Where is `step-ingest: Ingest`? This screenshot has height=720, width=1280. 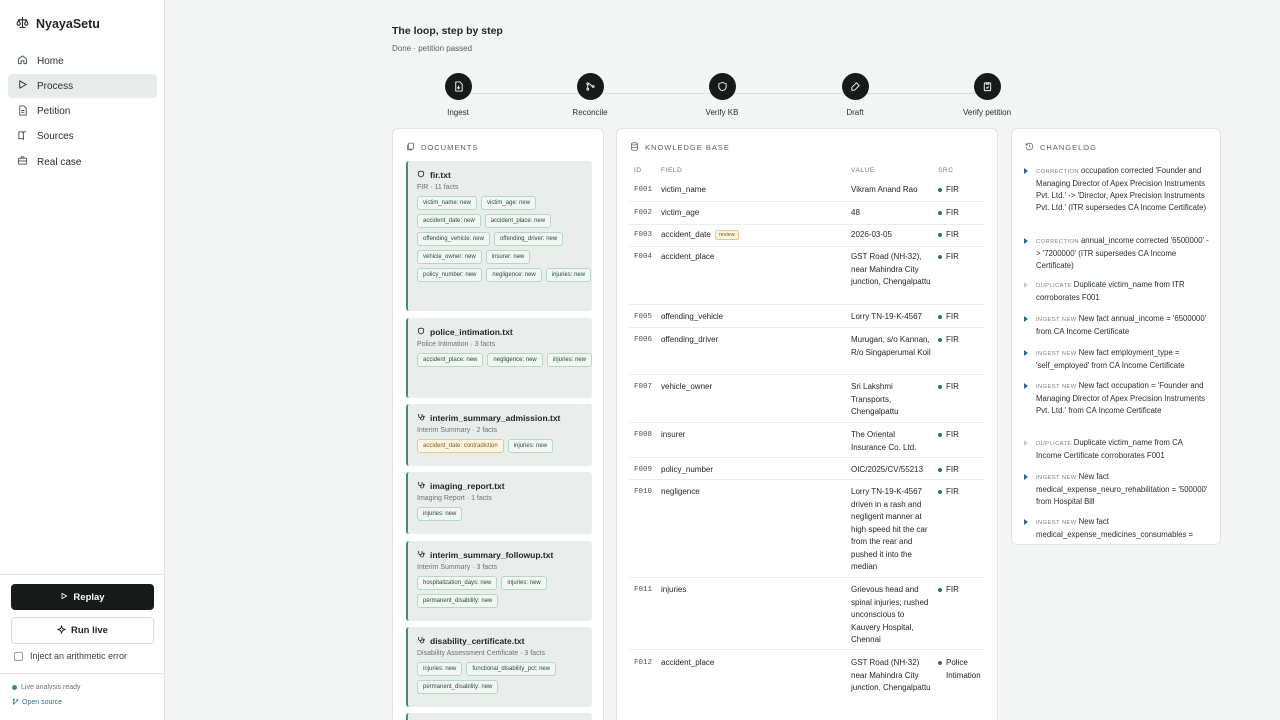
step-ingest: Ingest is located at coordinates (458, 95).